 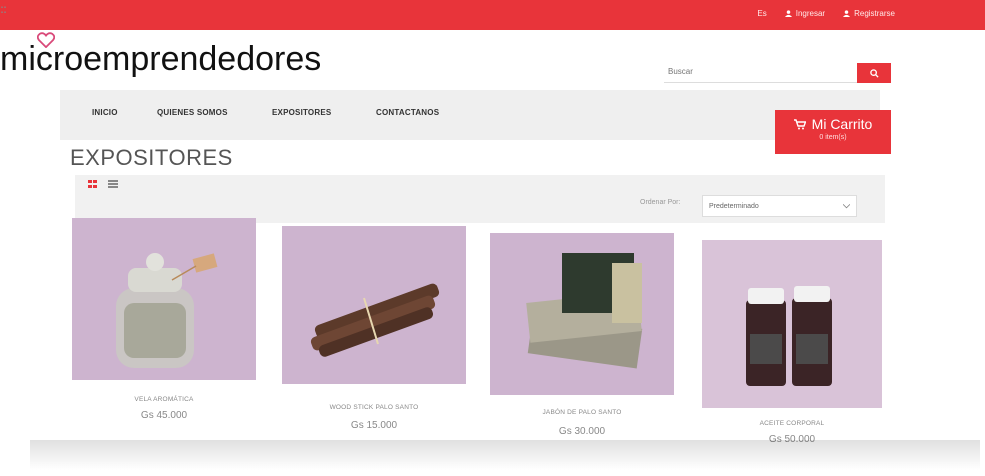 I want to click on product-card: JABÓN DE PALO SANTO Gs 30.000, so click(x=582, y=338).